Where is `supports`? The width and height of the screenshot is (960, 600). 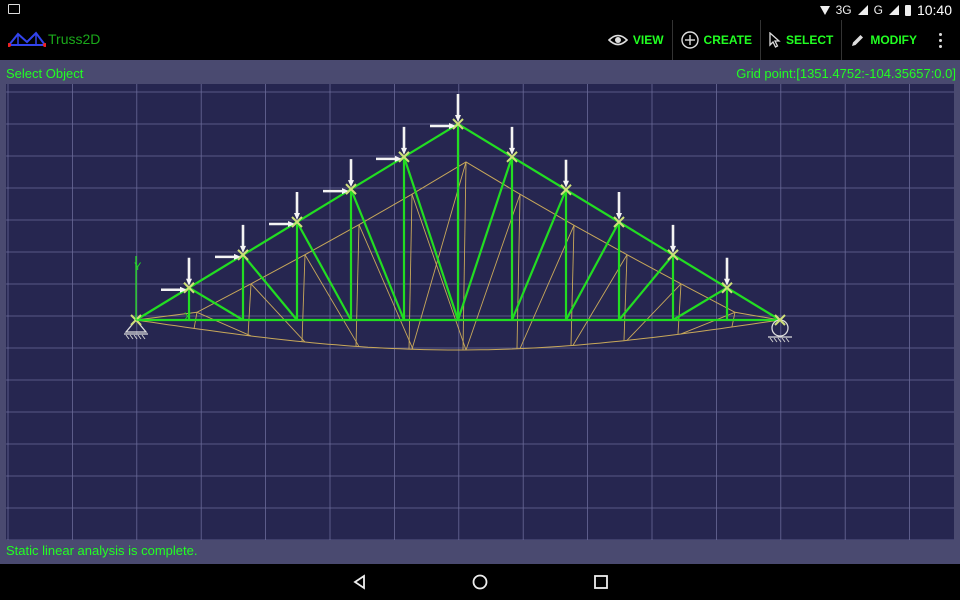
supports is located at coordinates (458, 330).